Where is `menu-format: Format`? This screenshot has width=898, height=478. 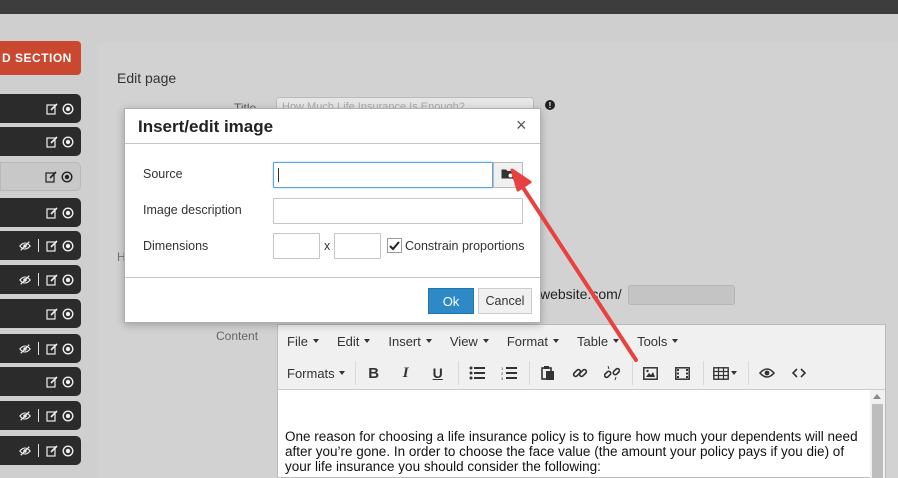 menu-format: Format is located at coordinates (533, 341).